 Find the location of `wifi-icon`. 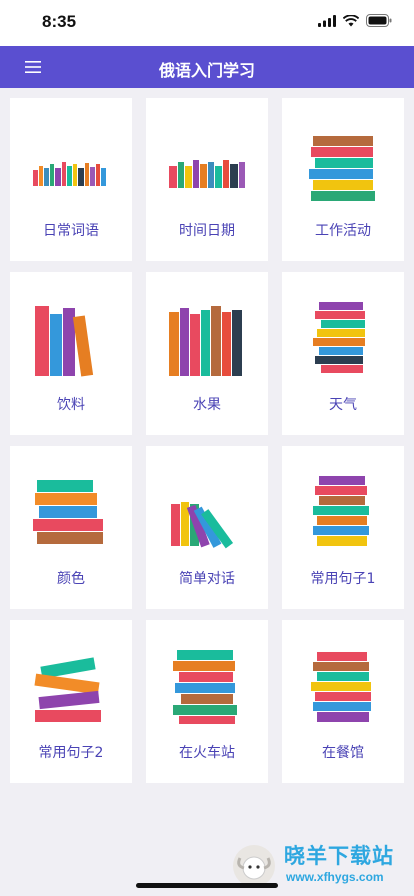

wifi-icon is located at coordinates (351, 20).